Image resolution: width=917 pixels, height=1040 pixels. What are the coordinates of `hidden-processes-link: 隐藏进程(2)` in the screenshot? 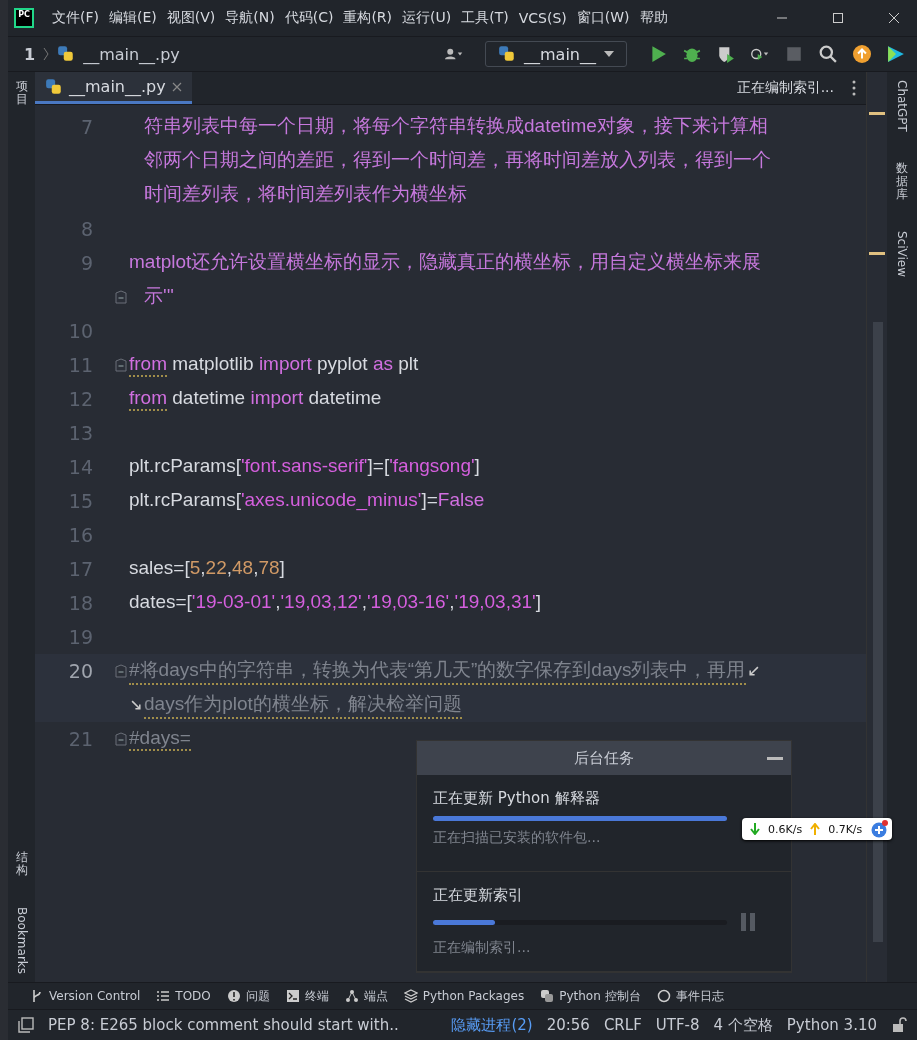 It's located at (492, 1025).